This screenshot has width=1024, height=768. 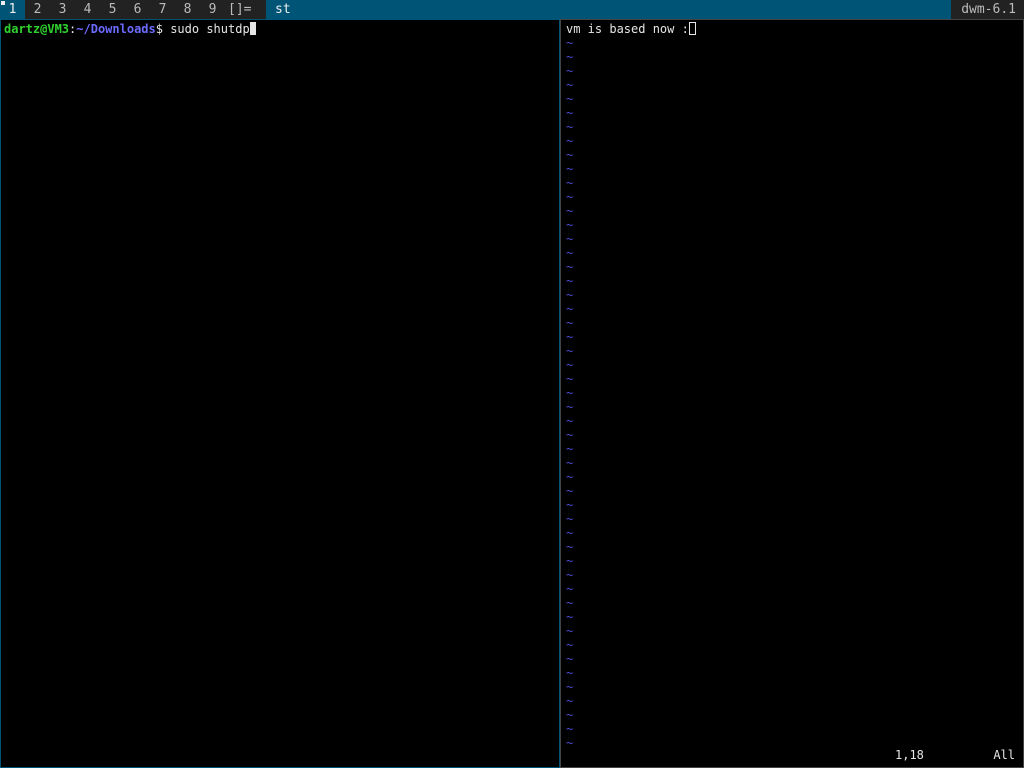 I want to click on vim-cursor-position: 1,18, so click(x=909, y=755).